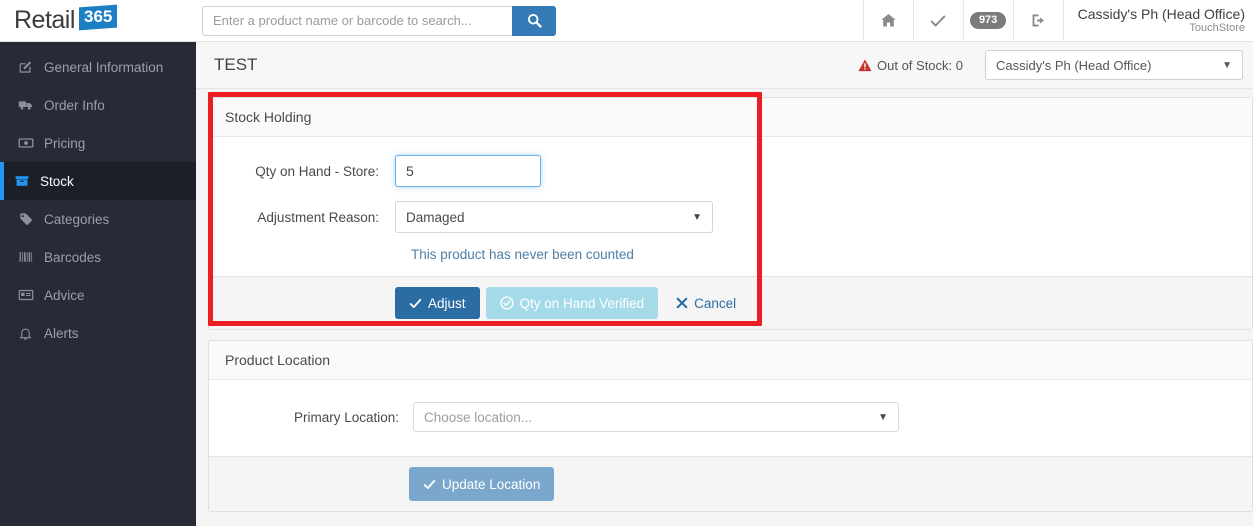 The width and height of the screenshot is (1253, 526). I want to click on sidebar-item-label: Order Info, so click(74, 105).